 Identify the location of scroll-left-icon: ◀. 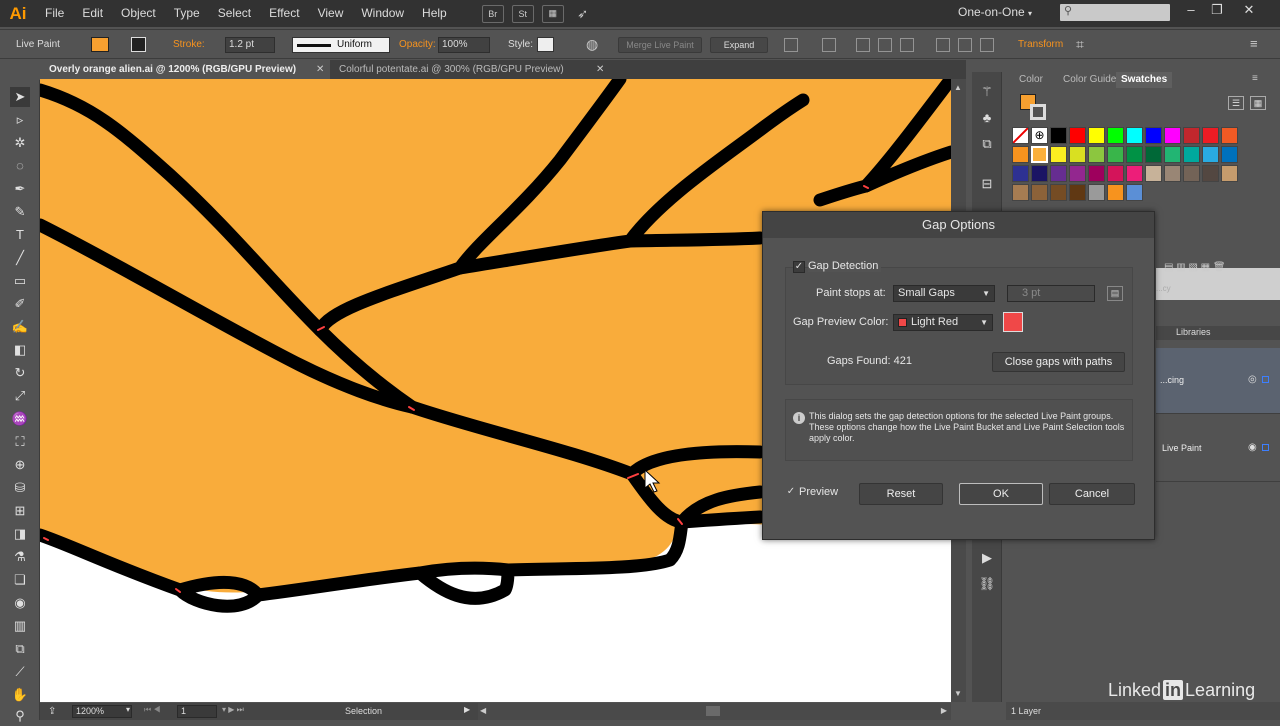
(483, 710).